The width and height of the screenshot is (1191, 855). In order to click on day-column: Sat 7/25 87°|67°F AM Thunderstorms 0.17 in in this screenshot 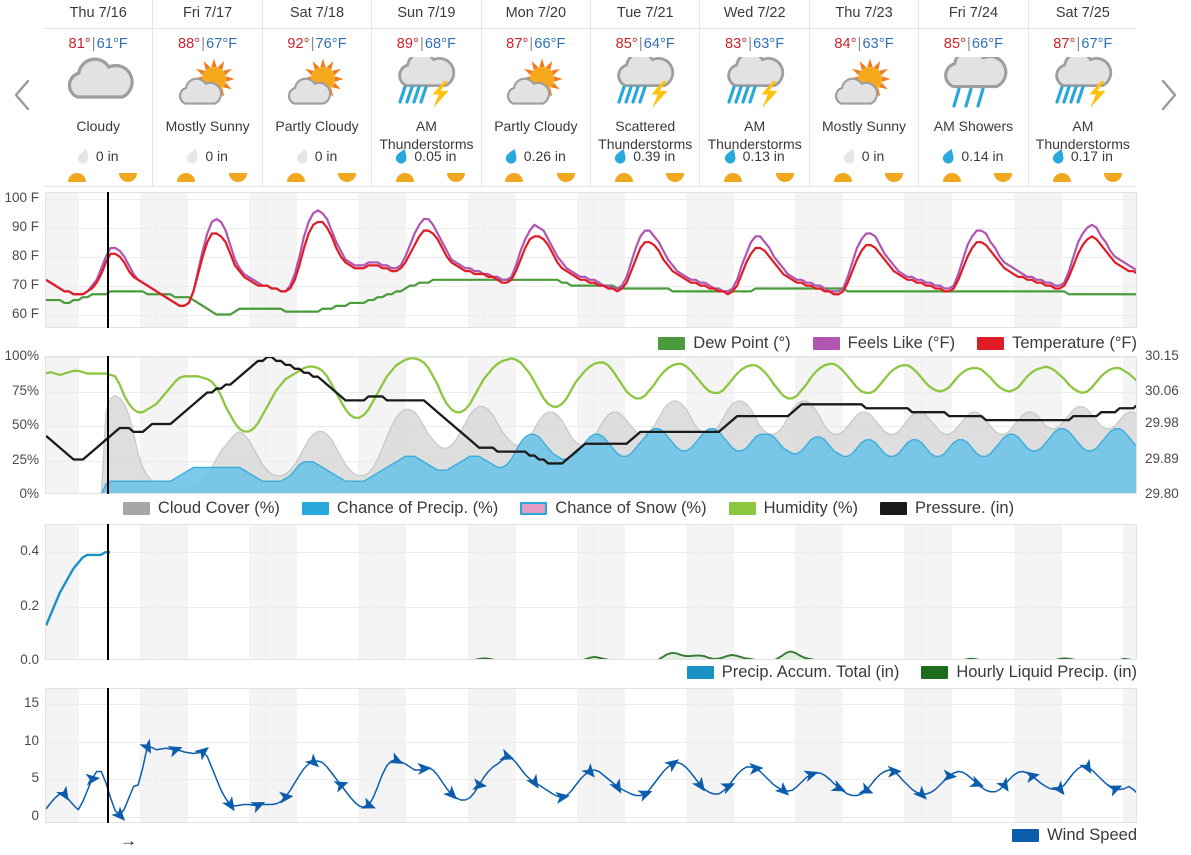, I will do `click(1083, 93)`.